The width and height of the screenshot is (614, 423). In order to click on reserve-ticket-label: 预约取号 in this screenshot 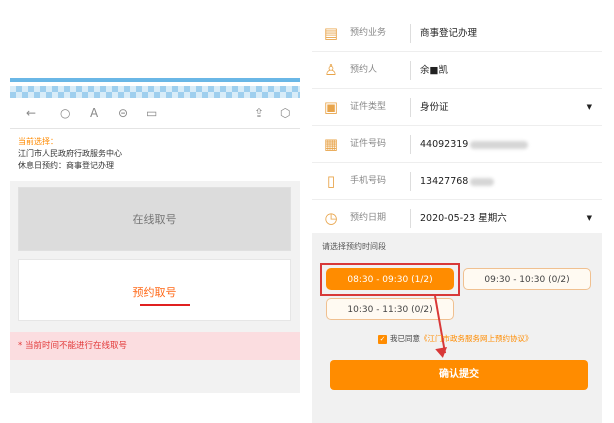, I will do `click(154, 292)`.